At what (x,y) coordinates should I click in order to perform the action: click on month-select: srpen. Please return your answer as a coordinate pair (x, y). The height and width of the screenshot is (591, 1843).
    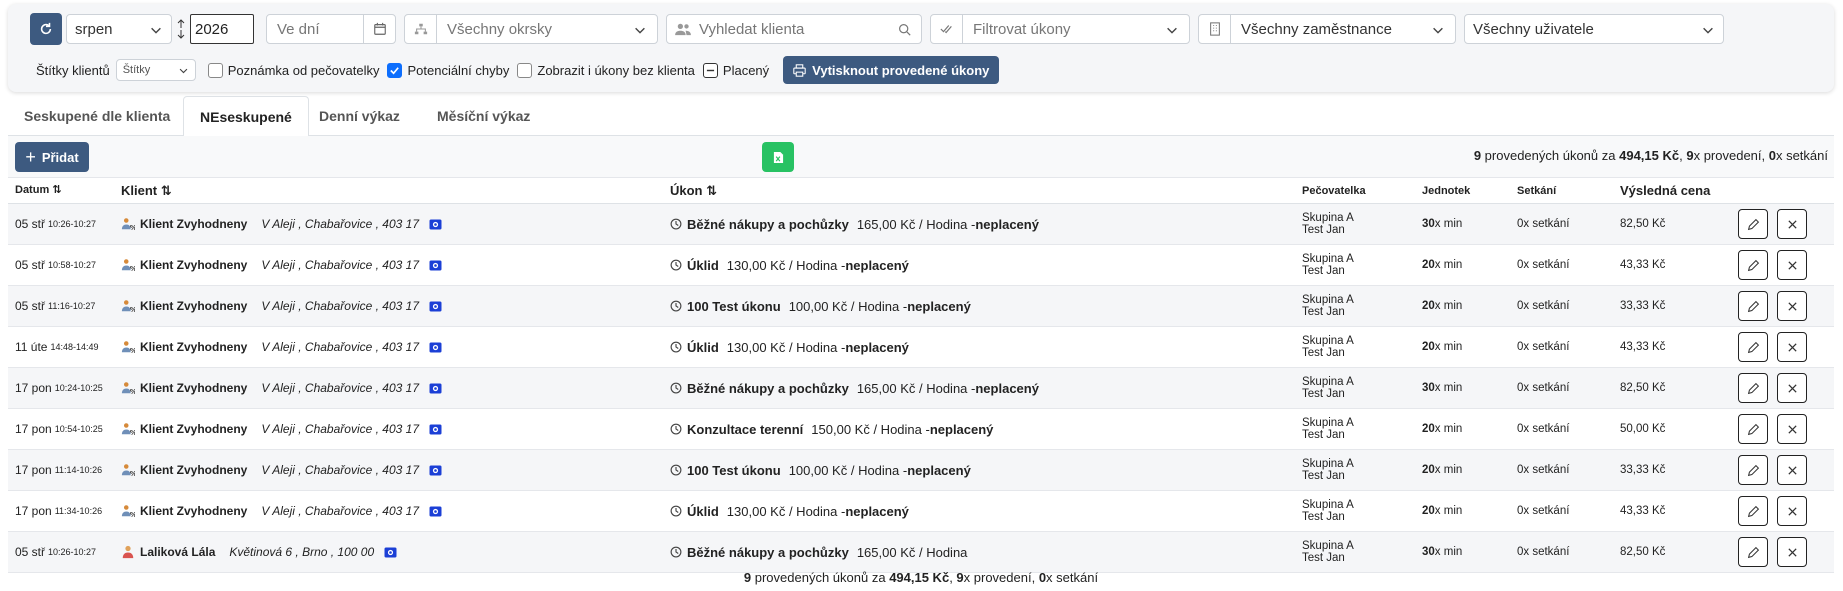
    Looking at the image, I should click on (119, 29).